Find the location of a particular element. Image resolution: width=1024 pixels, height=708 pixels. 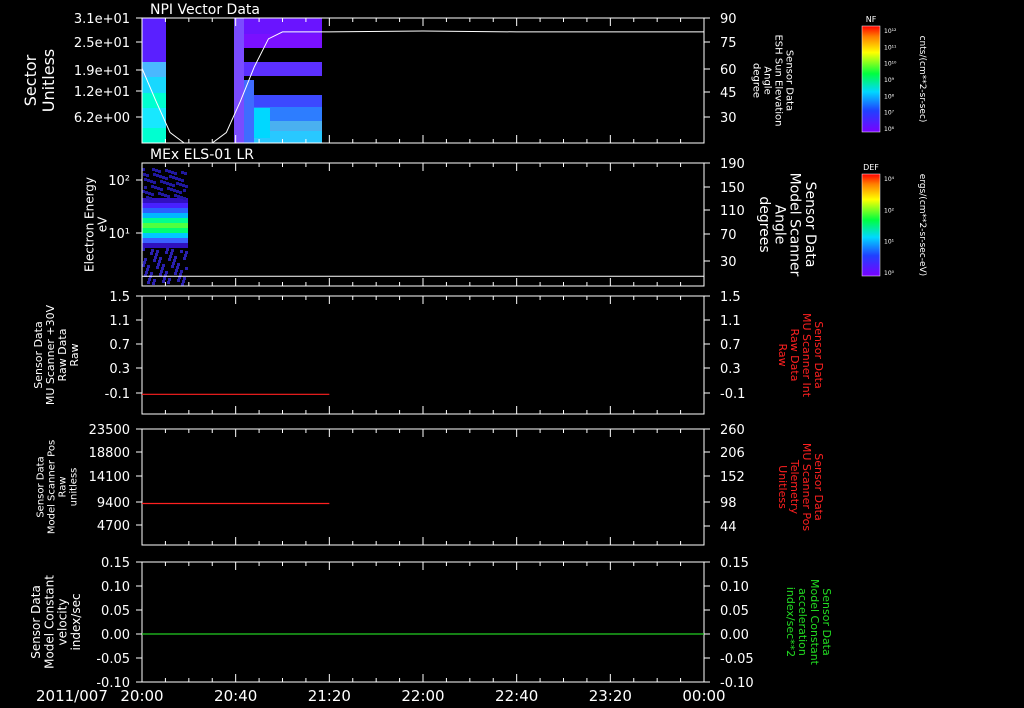

colorbar-tick-label: 10⁶ is located at coordinates (889, 129).